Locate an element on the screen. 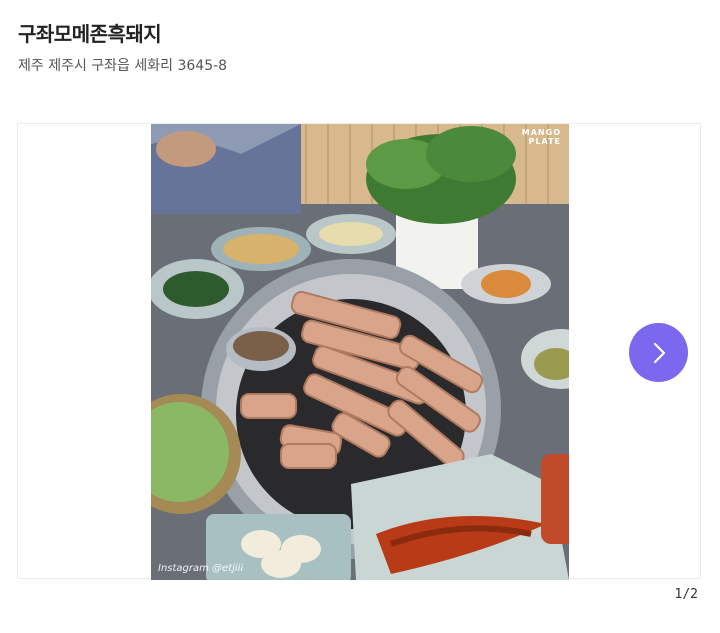 This screenshot has width=720, height=633. chevron-right-icon is located at coordinates (659, 352).